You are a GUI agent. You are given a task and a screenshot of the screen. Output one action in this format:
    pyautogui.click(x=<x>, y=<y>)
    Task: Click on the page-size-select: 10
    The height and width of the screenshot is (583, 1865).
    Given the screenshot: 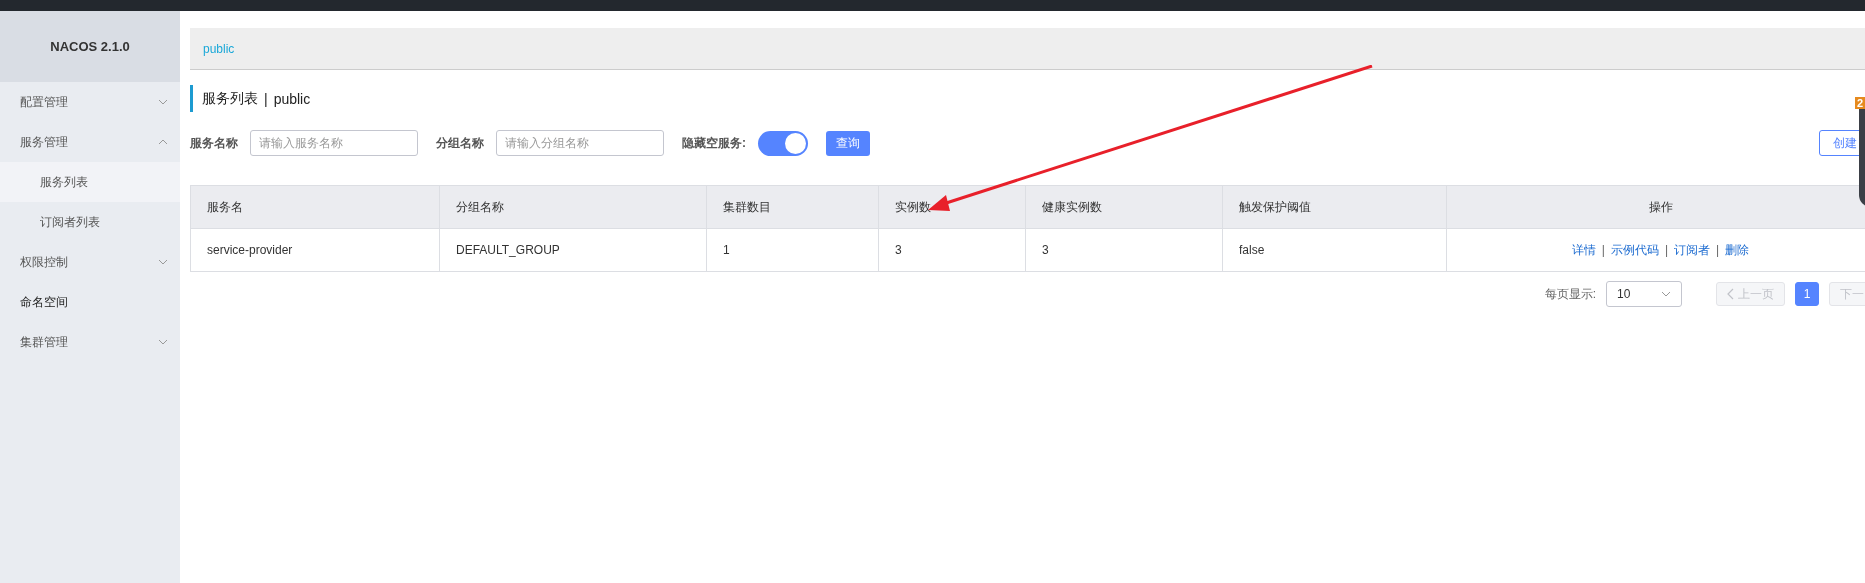 What is the action you would take?
    pyautogui.click(x=1644, y=294)
    